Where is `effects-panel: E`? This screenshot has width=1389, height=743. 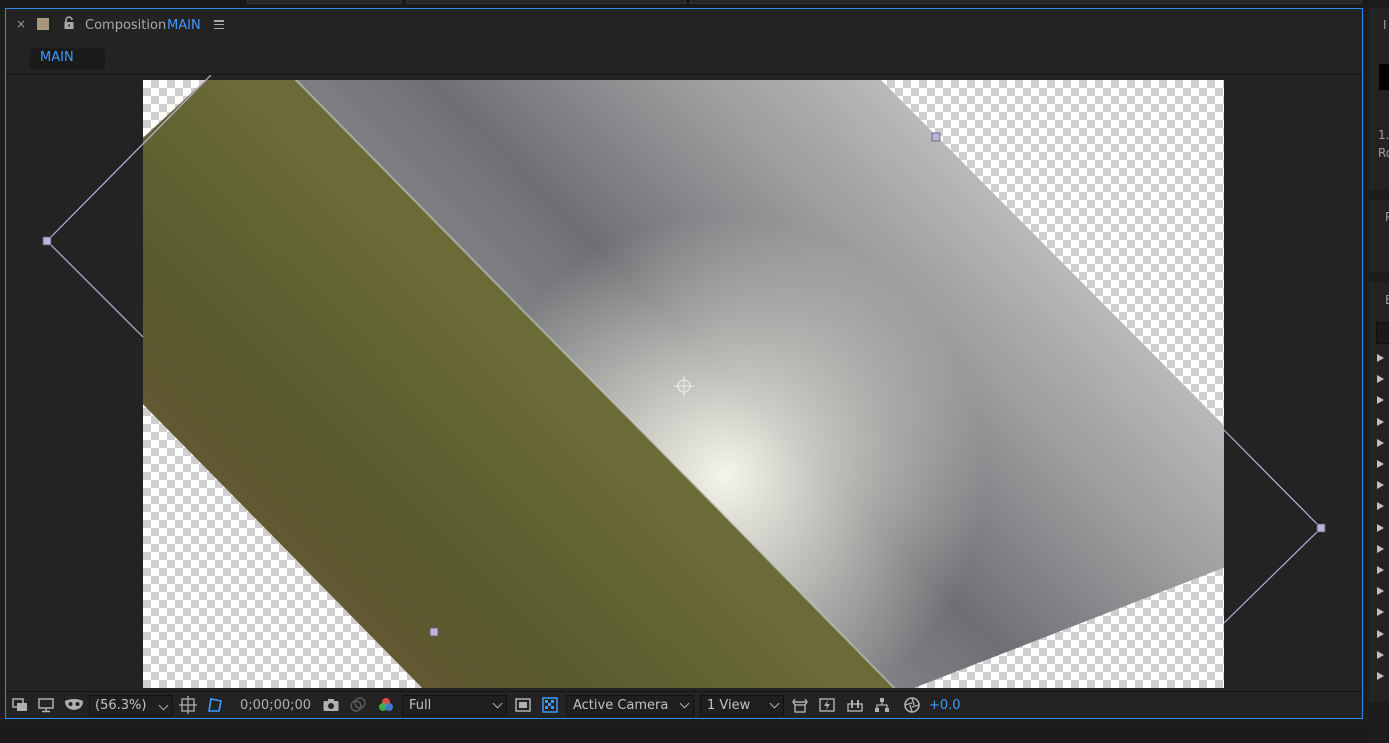
effects-panel: E is located at coordinates (1379, 492).